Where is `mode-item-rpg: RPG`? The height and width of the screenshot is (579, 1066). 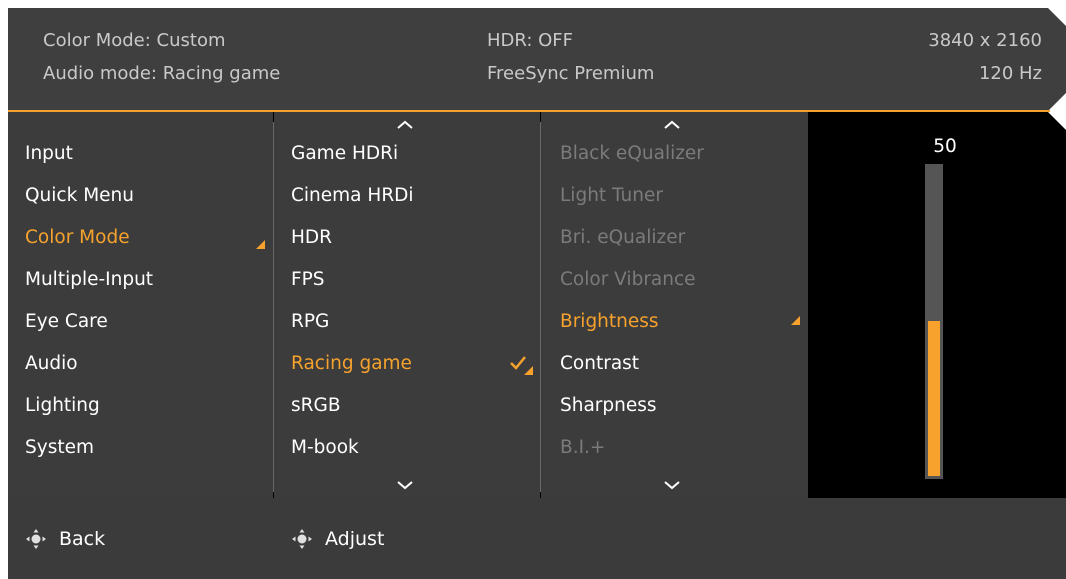
mode-item-rpg: RPG is located at coordinates (310, 322).